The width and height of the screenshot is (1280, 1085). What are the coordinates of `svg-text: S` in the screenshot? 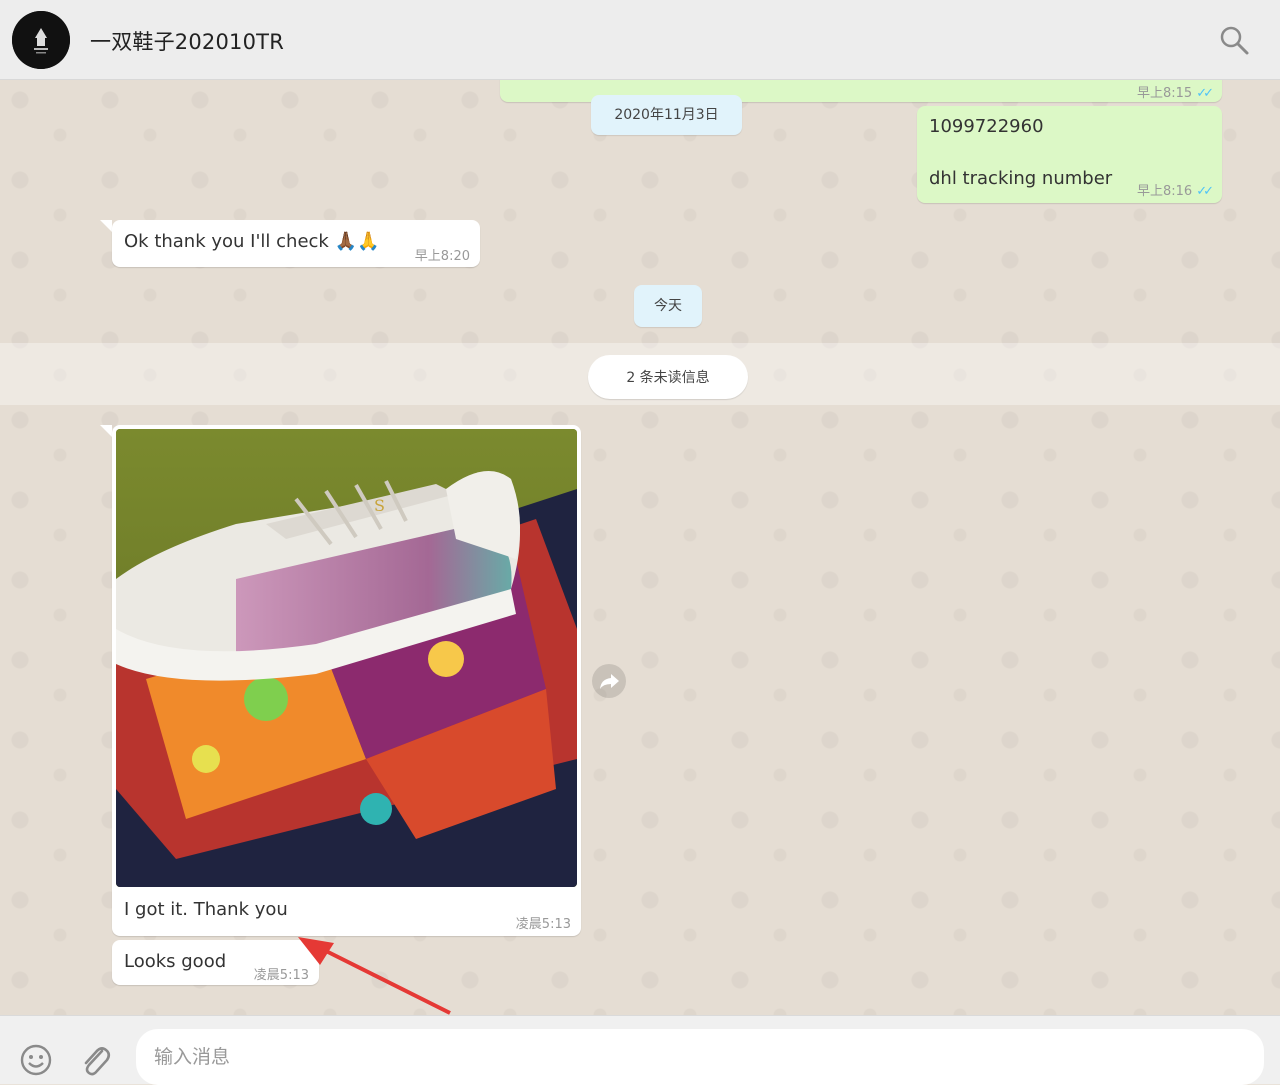 It's located at (379, 505).